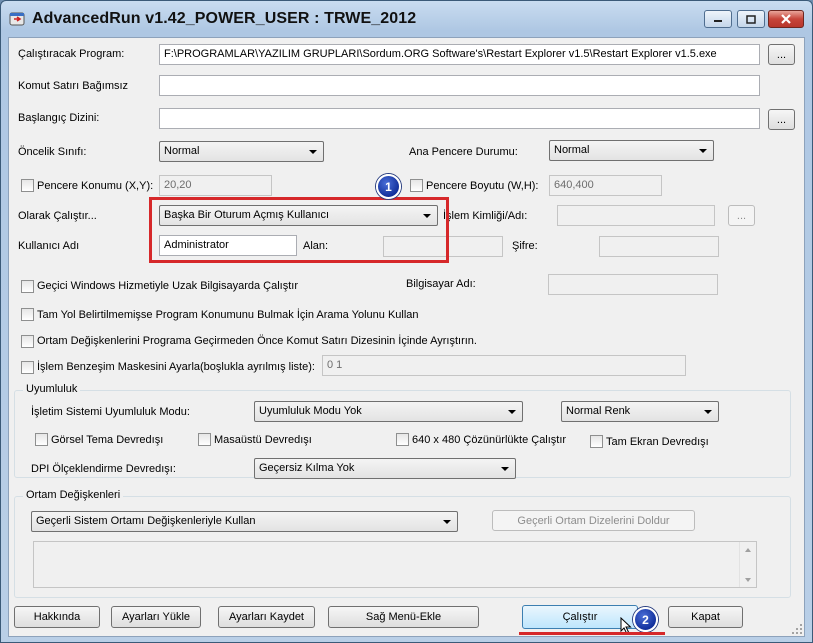 The width and height of the screenshot is (813, 643). What do you see at coordinates (605, 185) in the screenshot?
I see `winsize-input: 640,400` at bounding box center [605, 185].